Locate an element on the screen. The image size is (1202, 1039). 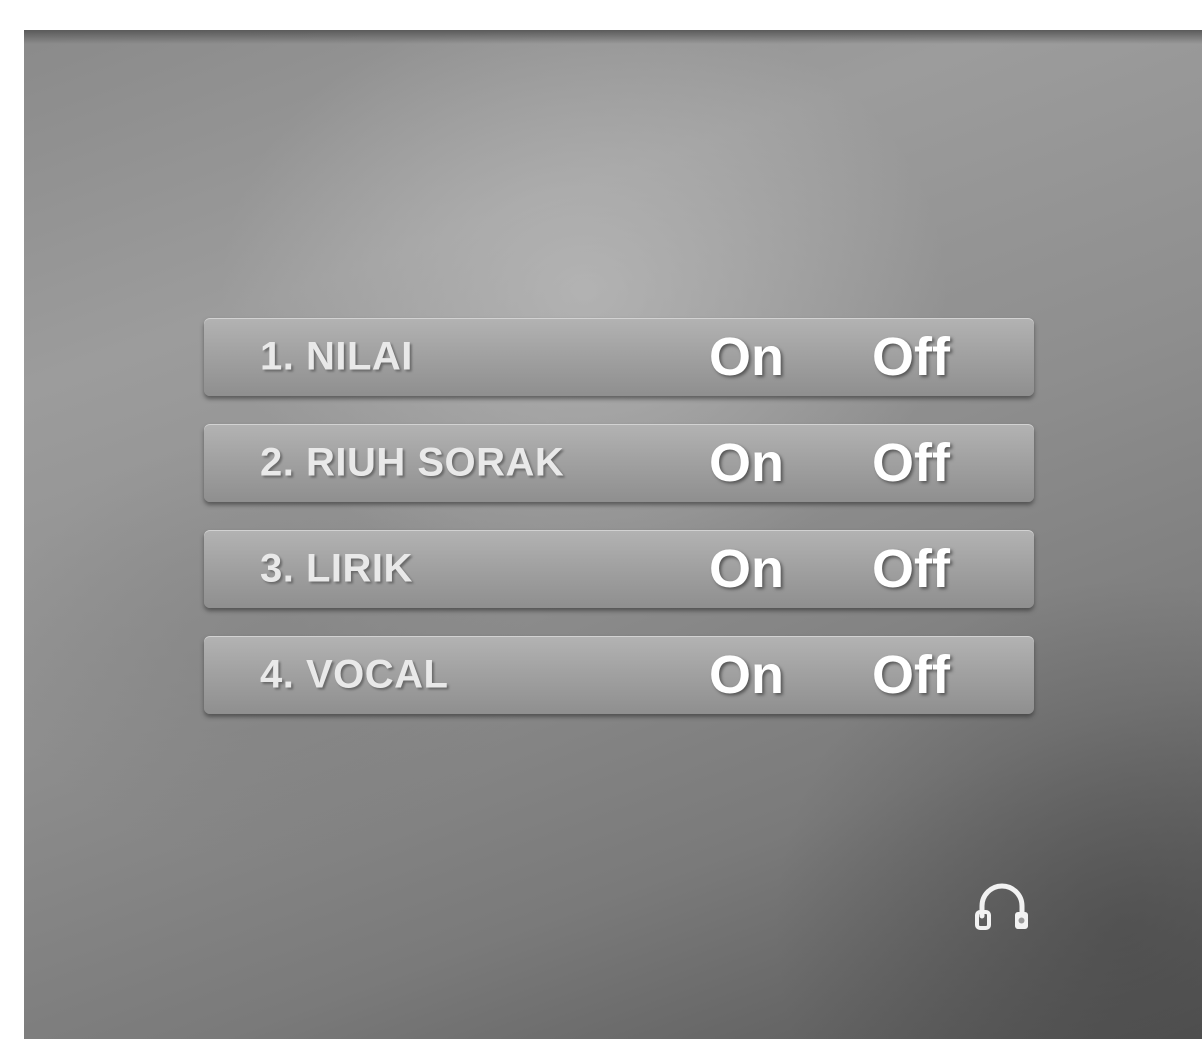
menu-item-vocal: 4. VOCAL On Off is located at coordinates (619, 675).